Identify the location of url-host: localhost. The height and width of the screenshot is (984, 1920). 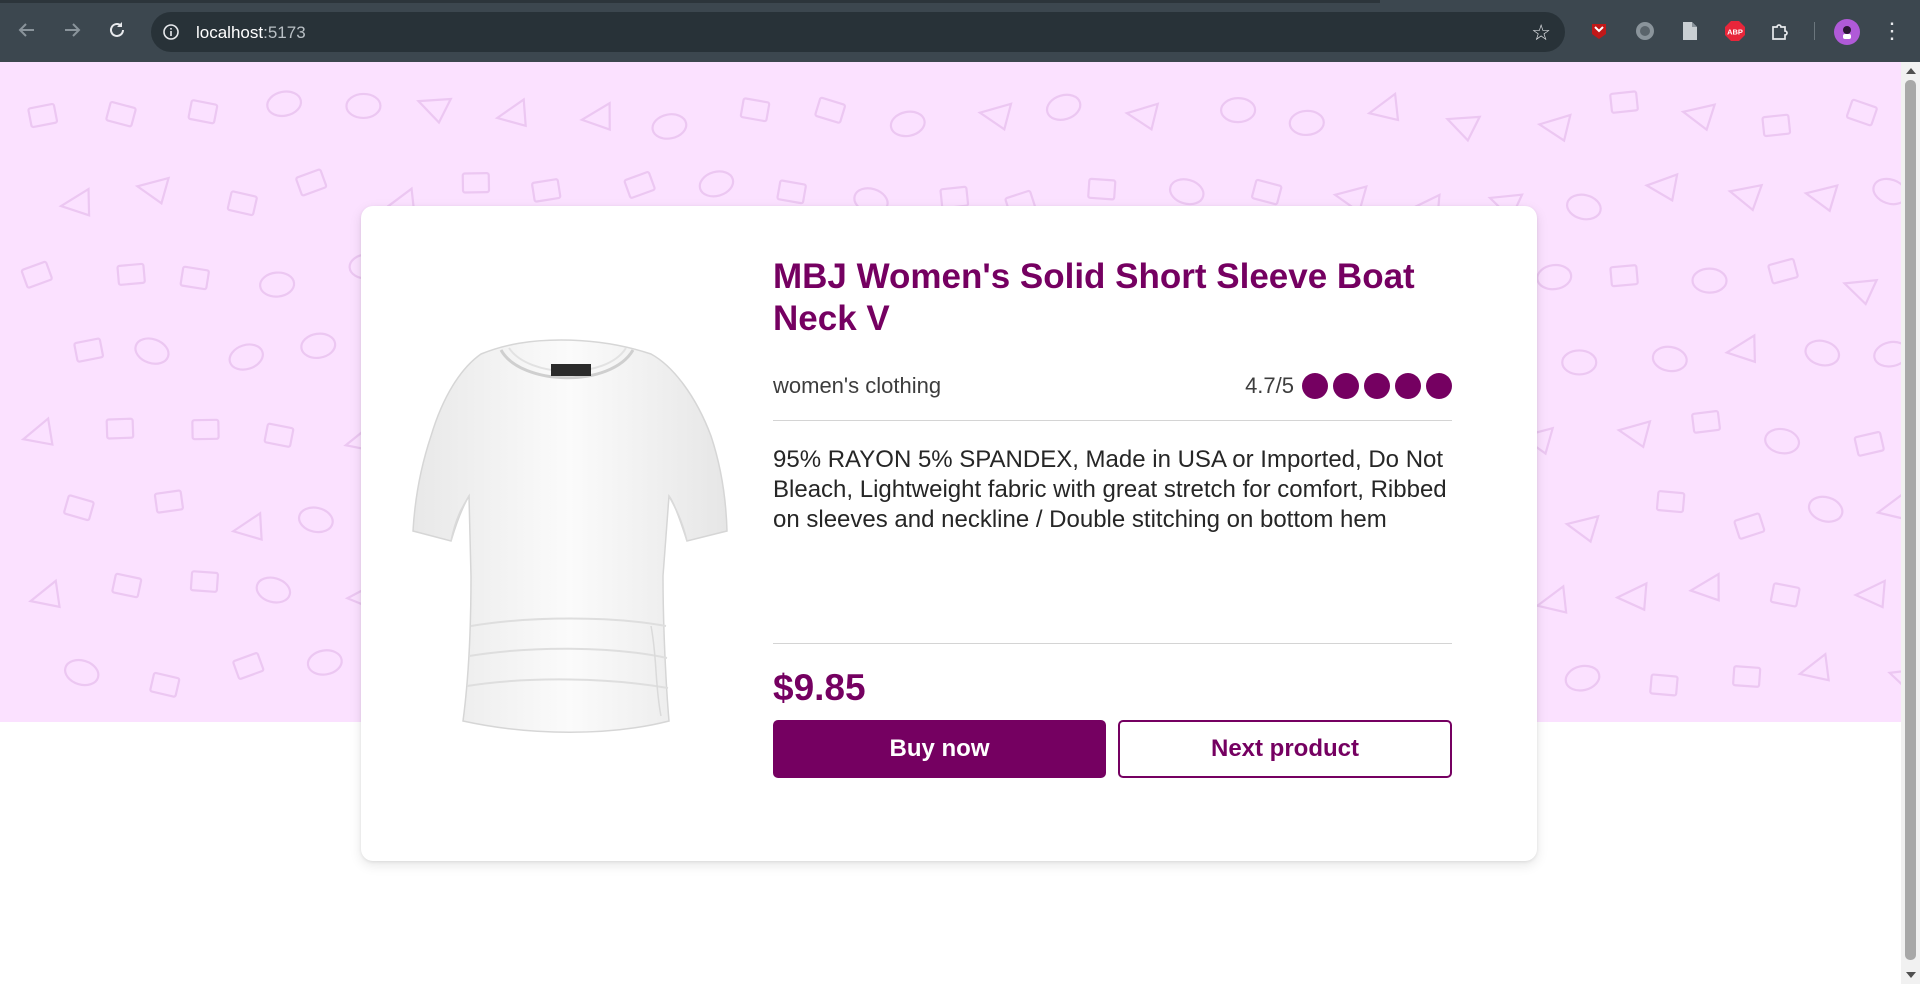
(230, 32).